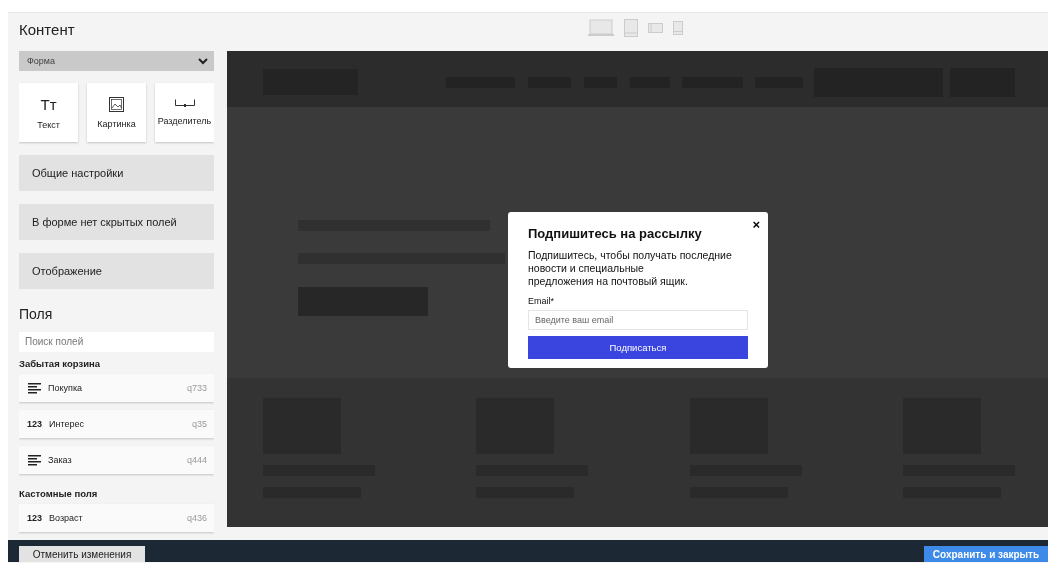 The image size is (1048, 563). I want to click on field-name: Интерес, so click(67, 424).